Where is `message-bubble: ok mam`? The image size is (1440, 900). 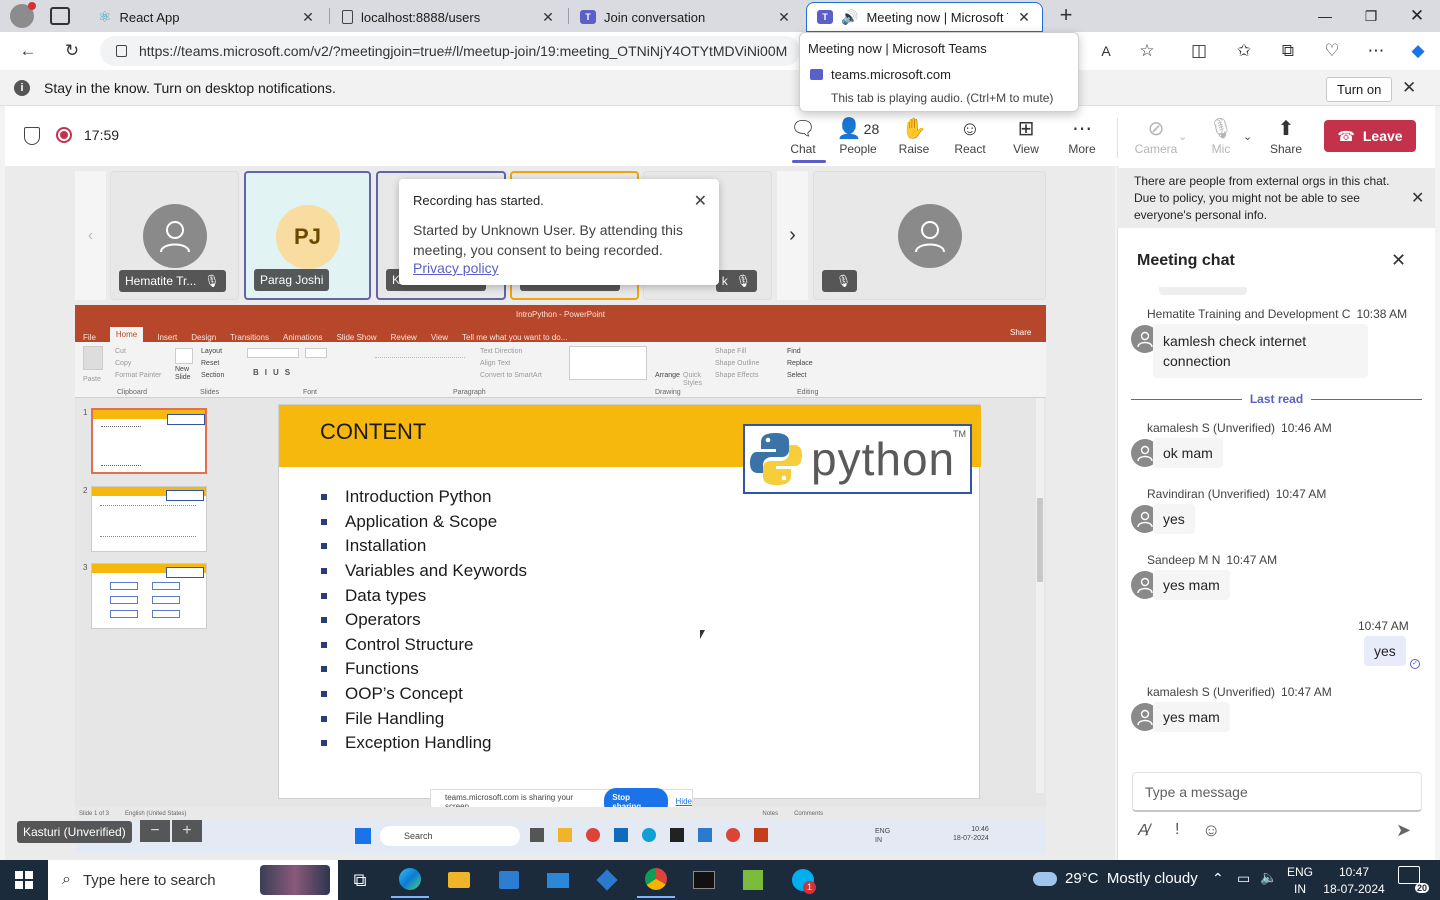
message-bubble: ok mam is located at coordinates (1188, 453).